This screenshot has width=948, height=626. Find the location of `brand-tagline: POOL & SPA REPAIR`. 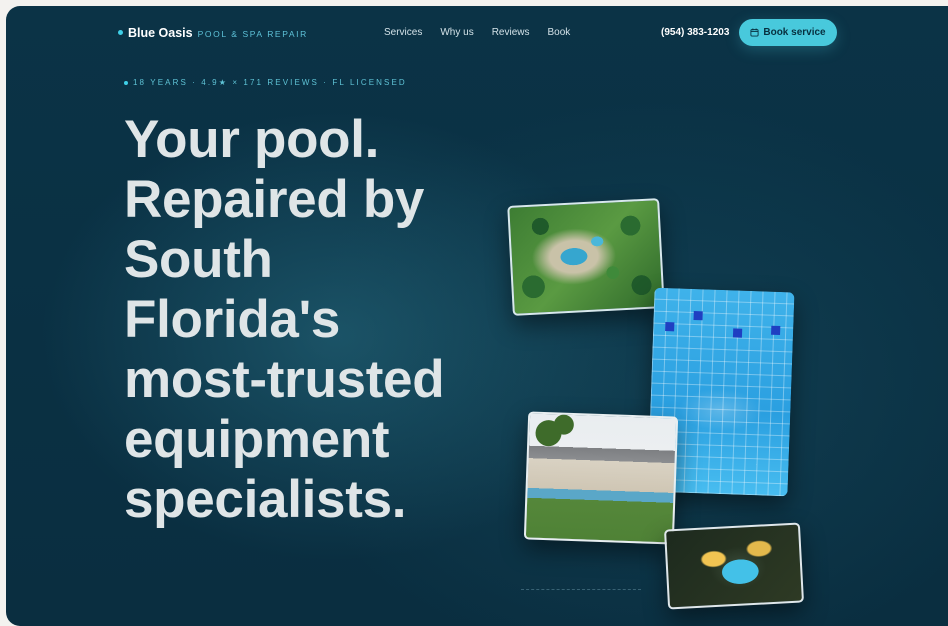

brand-tagline: POOL & SPA REPAIR is located at coordinates (252, 34).